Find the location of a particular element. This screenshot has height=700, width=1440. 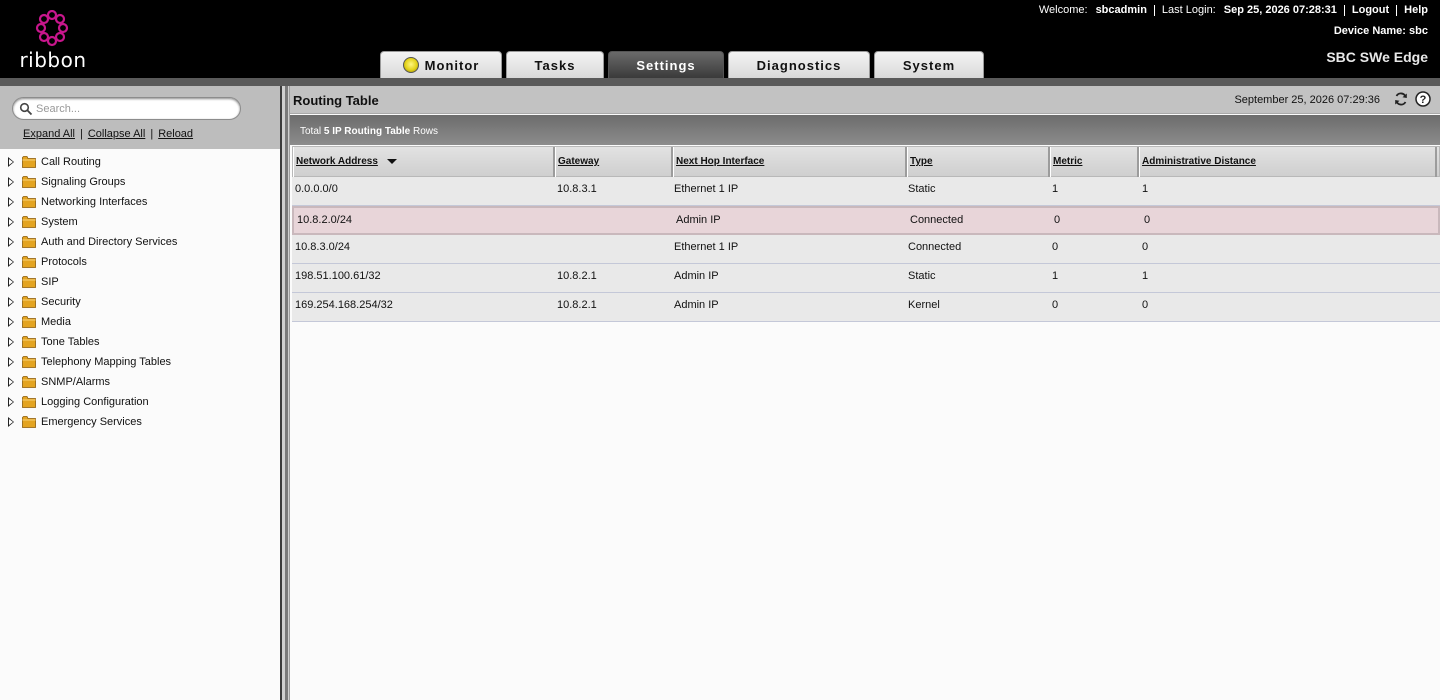

table-row: 0.0.0.0/0 10.8.3.1 Ethernet 1 IP Static 1 1 is located at coordinates (866, 191).